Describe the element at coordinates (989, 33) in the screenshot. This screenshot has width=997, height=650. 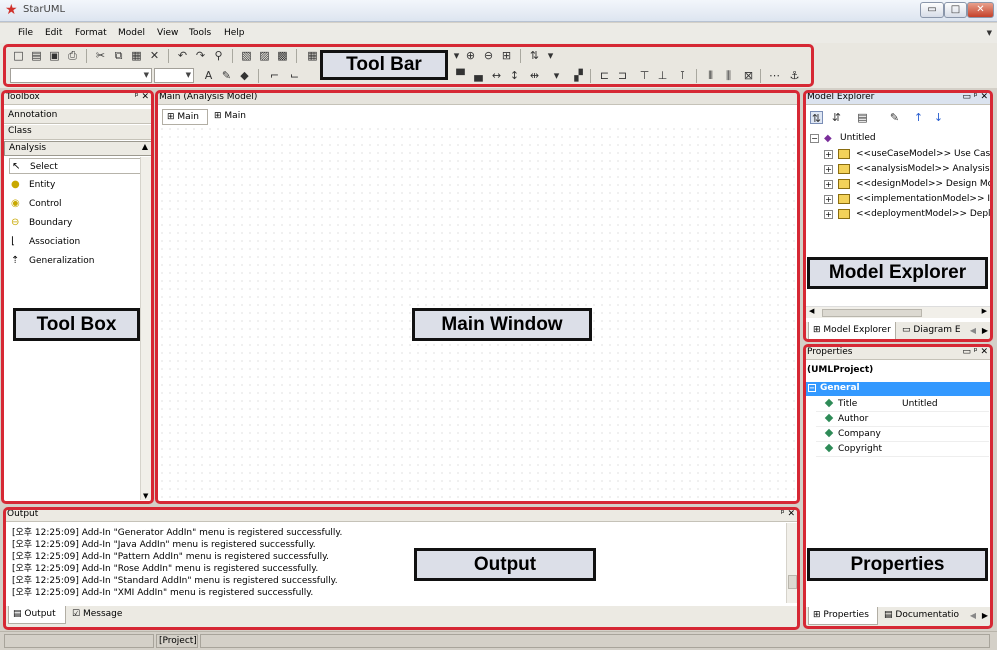
I see `menu-overflow-icon: ▼` at that location.